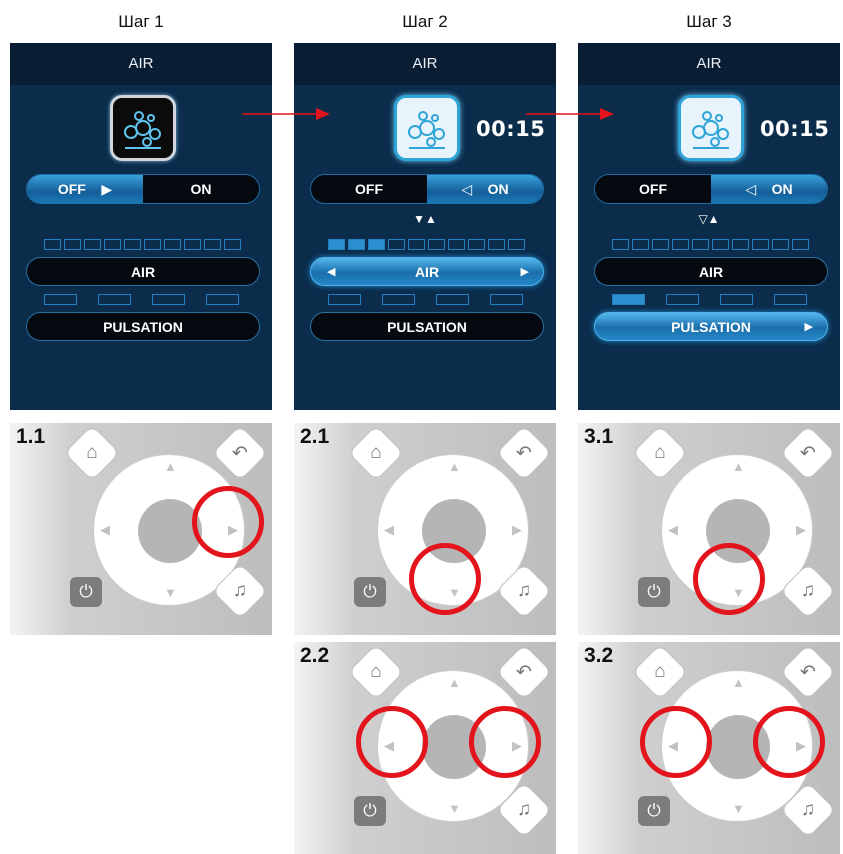 This screenshot has height=854, width=843. What do you see at coordinates (141, 21) in the screenshot?
I see `step-1-title: Шаг 1` at bounding box center [141, 21].